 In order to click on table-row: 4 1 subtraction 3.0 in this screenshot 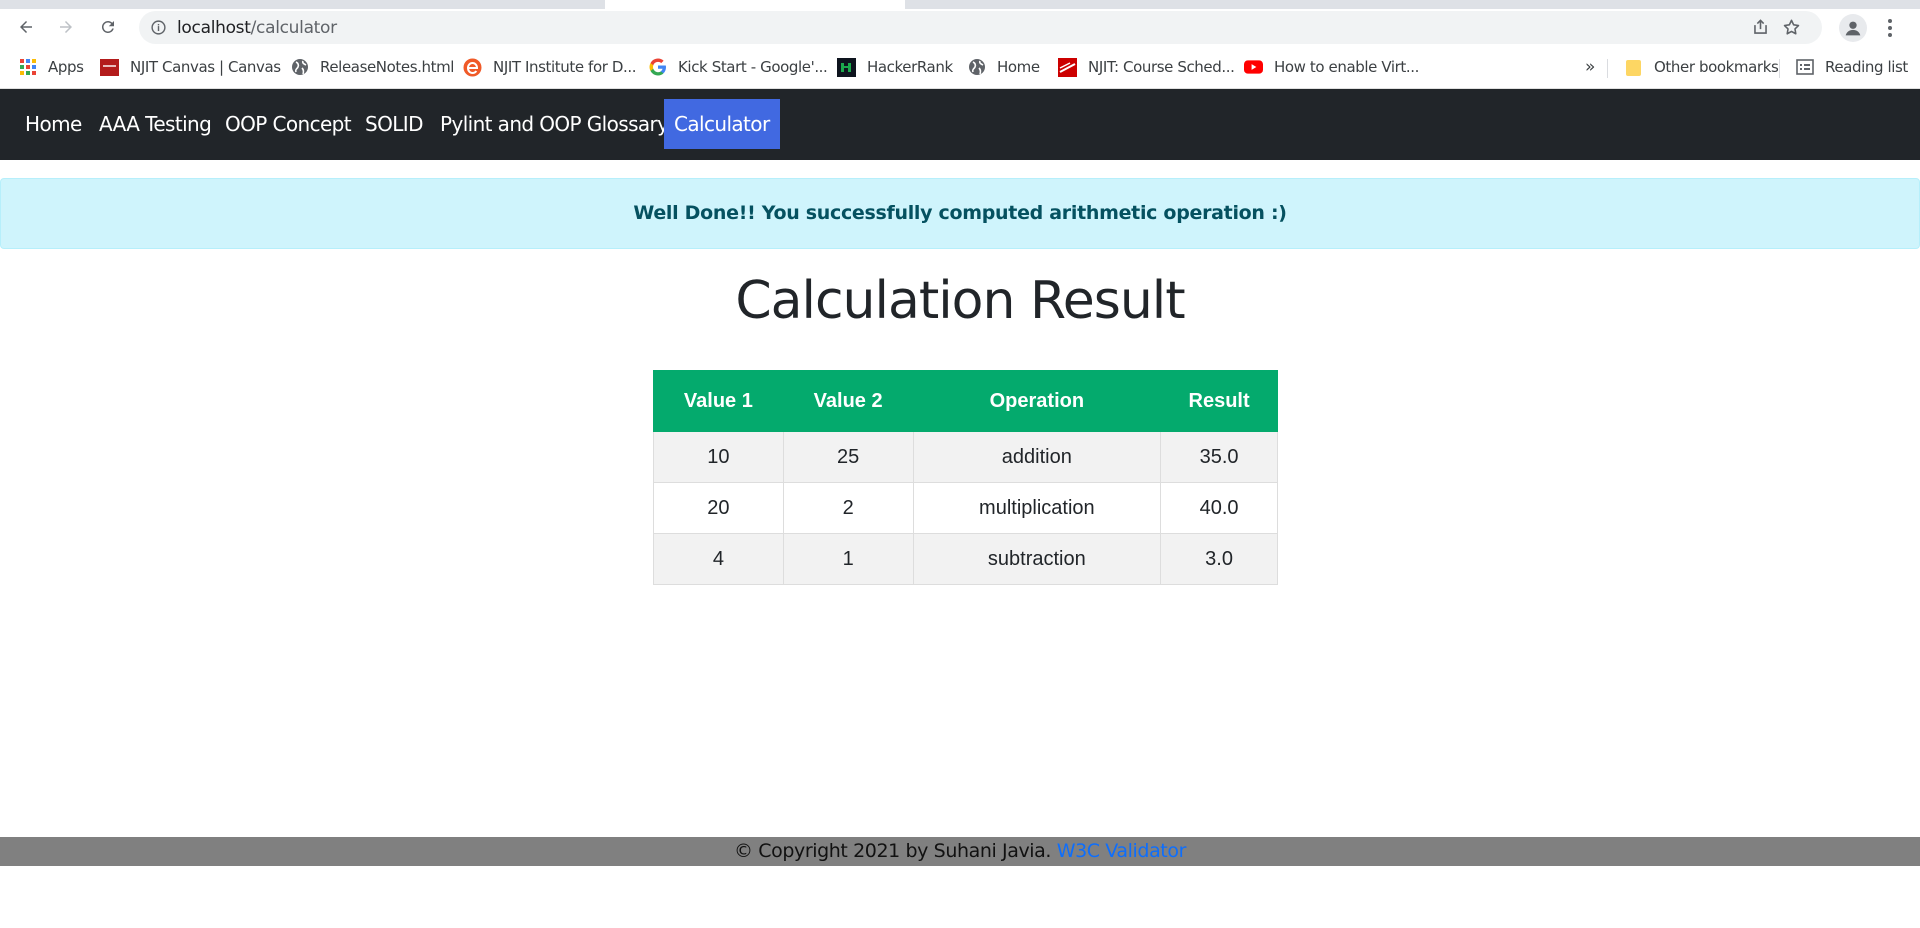, I will do `click(965, 559)`.